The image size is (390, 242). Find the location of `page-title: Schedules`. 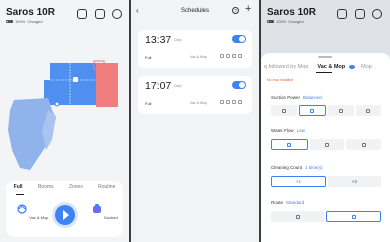

page-title: Schedules is located at coordinates (195, 11).